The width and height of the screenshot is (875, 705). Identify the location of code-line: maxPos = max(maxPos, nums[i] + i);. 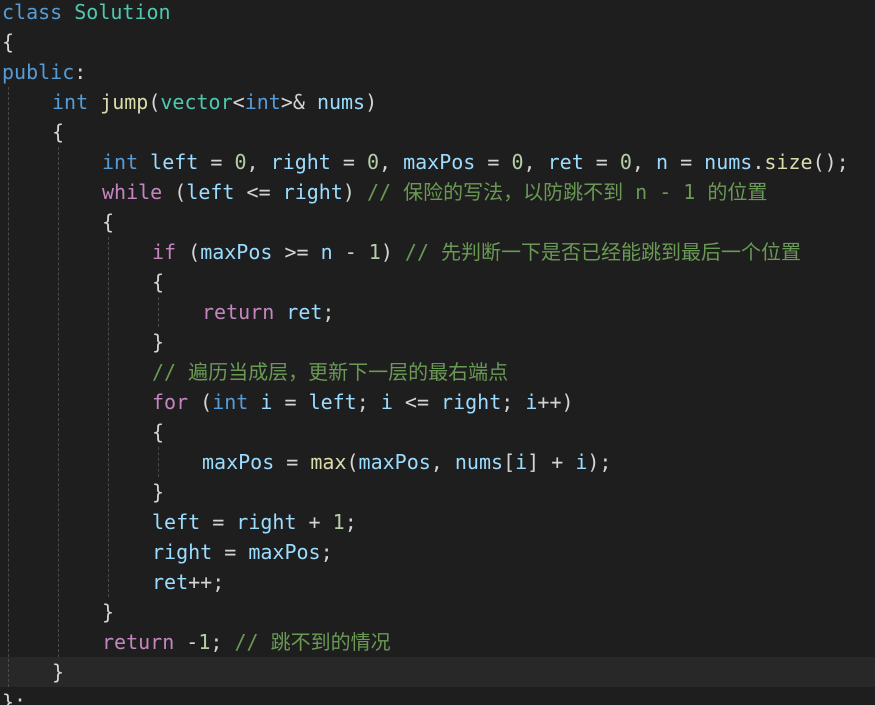
(437, 462).